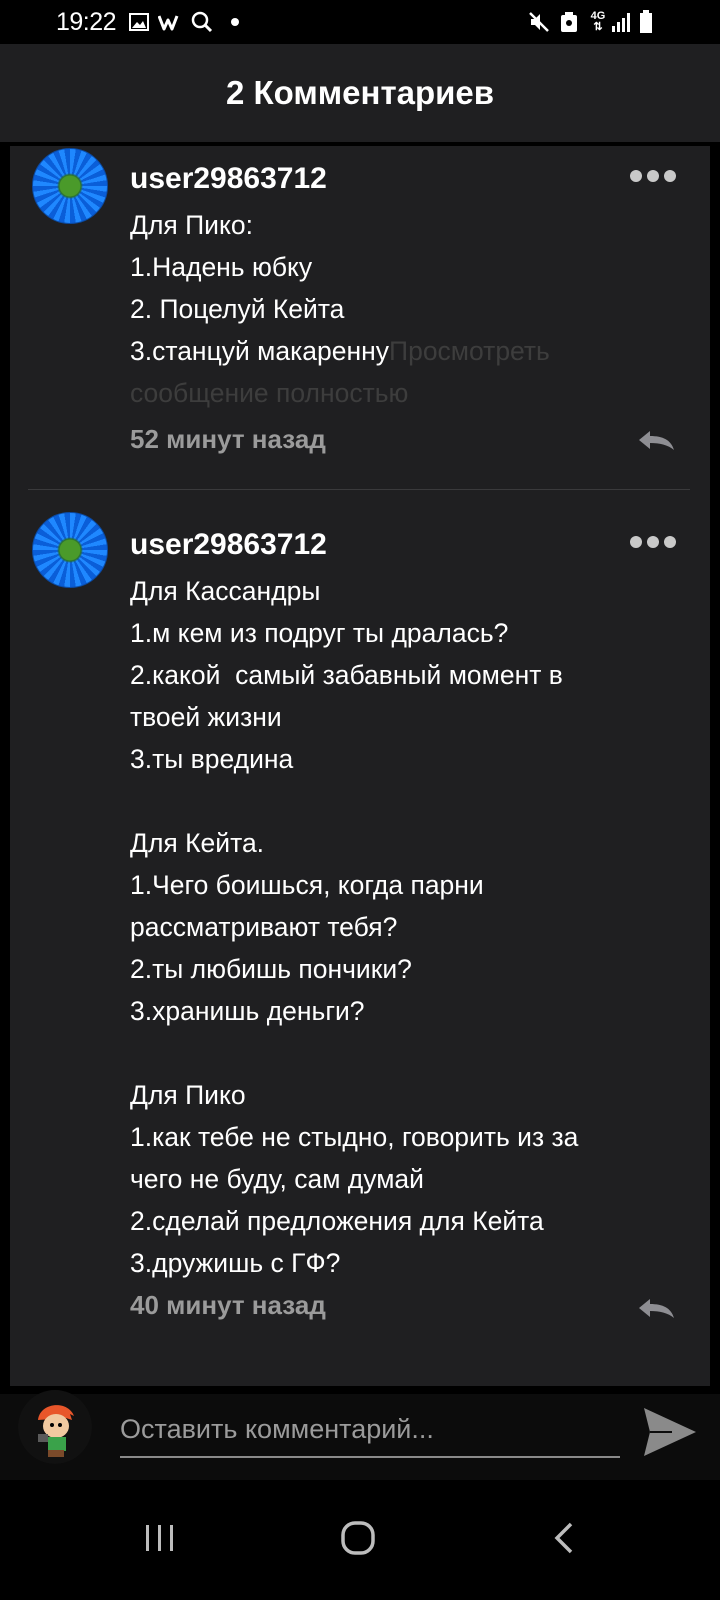 This screenshot has height=1600, width=720. What do you see at coordinates (170, 22) in the screenshot?
I see `w-app-icon` at bounding box center [170, 22].